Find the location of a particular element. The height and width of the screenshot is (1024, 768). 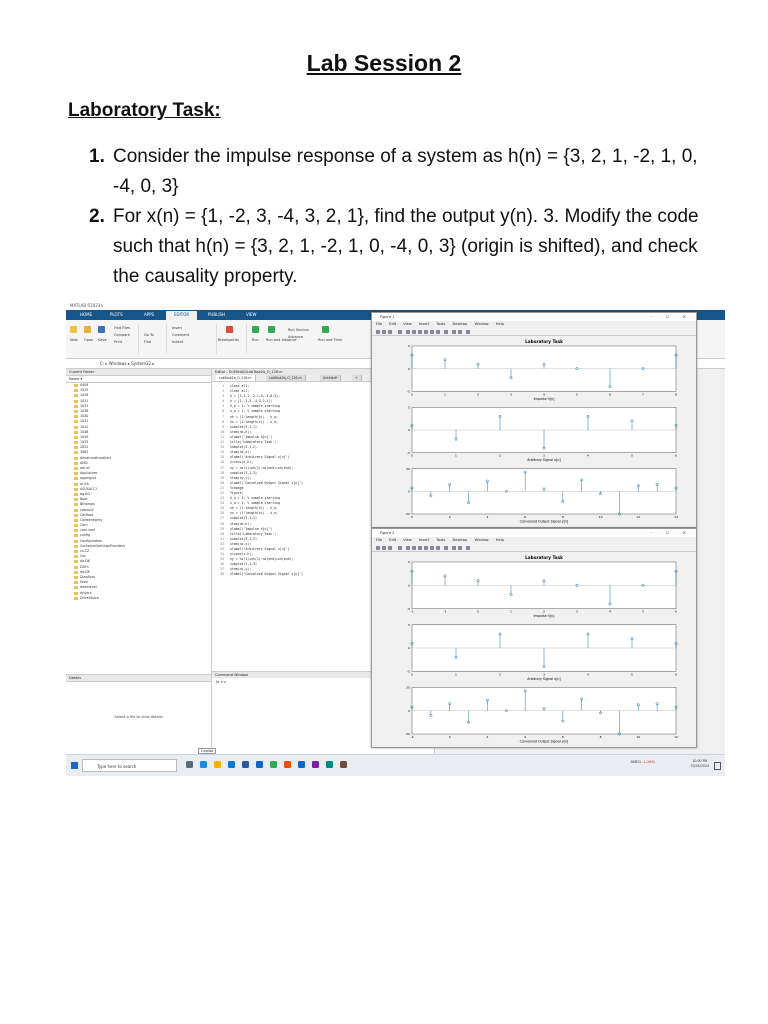

compare-button: Compare is located at coordinates (122, 335).